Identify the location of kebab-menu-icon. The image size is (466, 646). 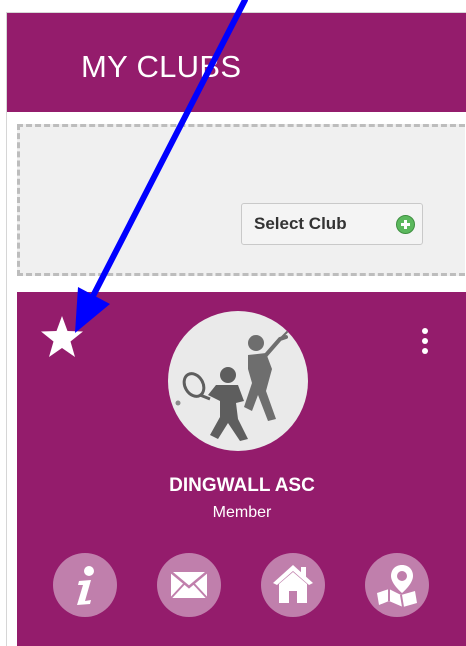
(425, 344).